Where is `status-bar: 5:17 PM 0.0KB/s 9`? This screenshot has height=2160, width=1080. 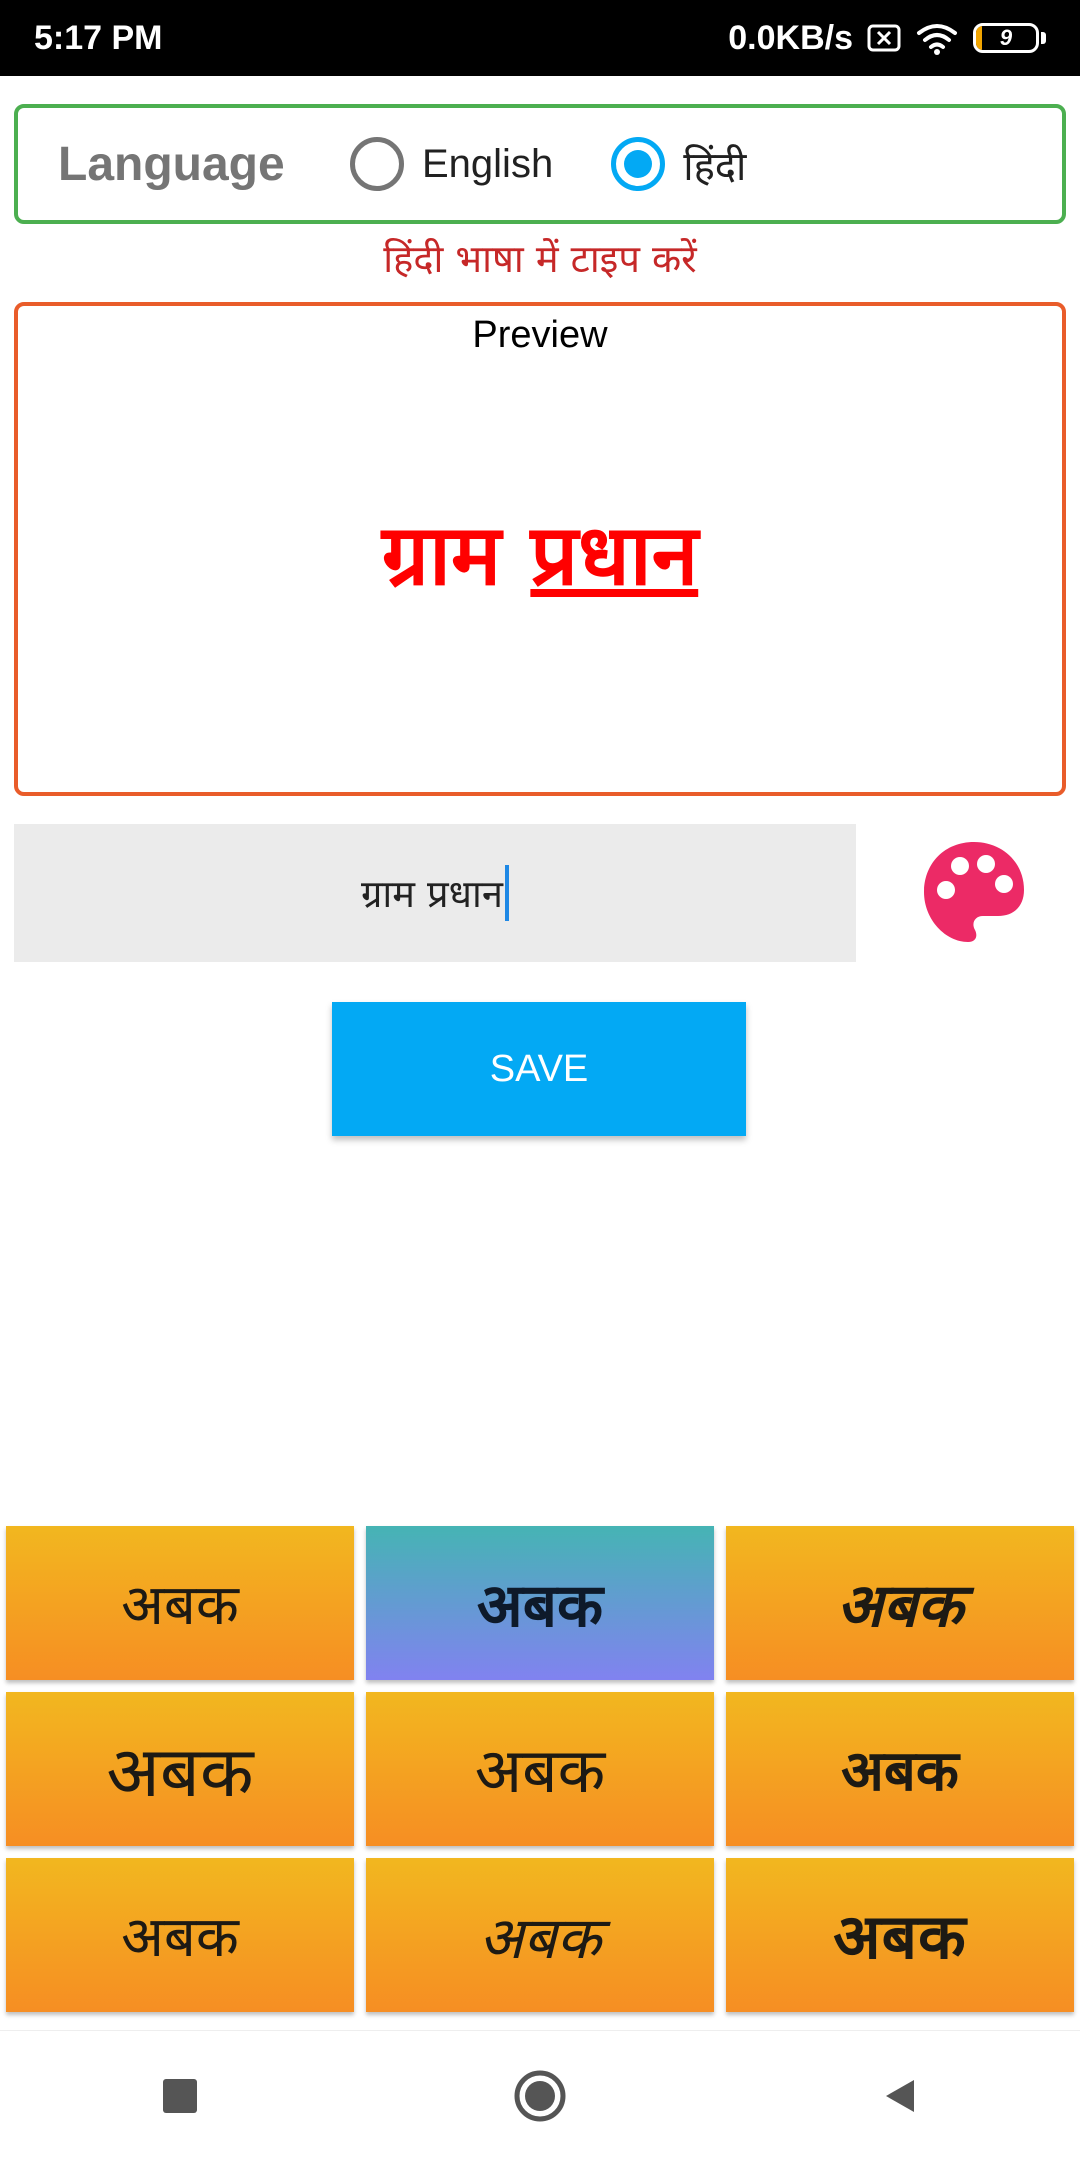 status-bar: 5:17 PM 0.0KB/s 9 is located at coordinates (540, 38).